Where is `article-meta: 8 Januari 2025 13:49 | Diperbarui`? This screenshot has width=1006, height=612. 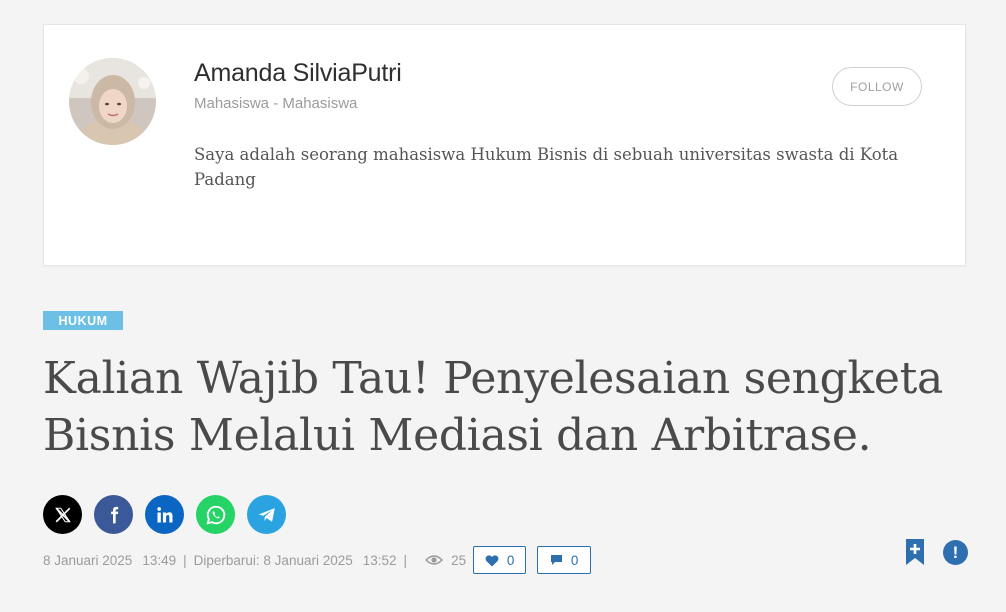
article-meta: 8 Januari 2025 13:49 | Diperbarui is located at coordinates (317, 560).